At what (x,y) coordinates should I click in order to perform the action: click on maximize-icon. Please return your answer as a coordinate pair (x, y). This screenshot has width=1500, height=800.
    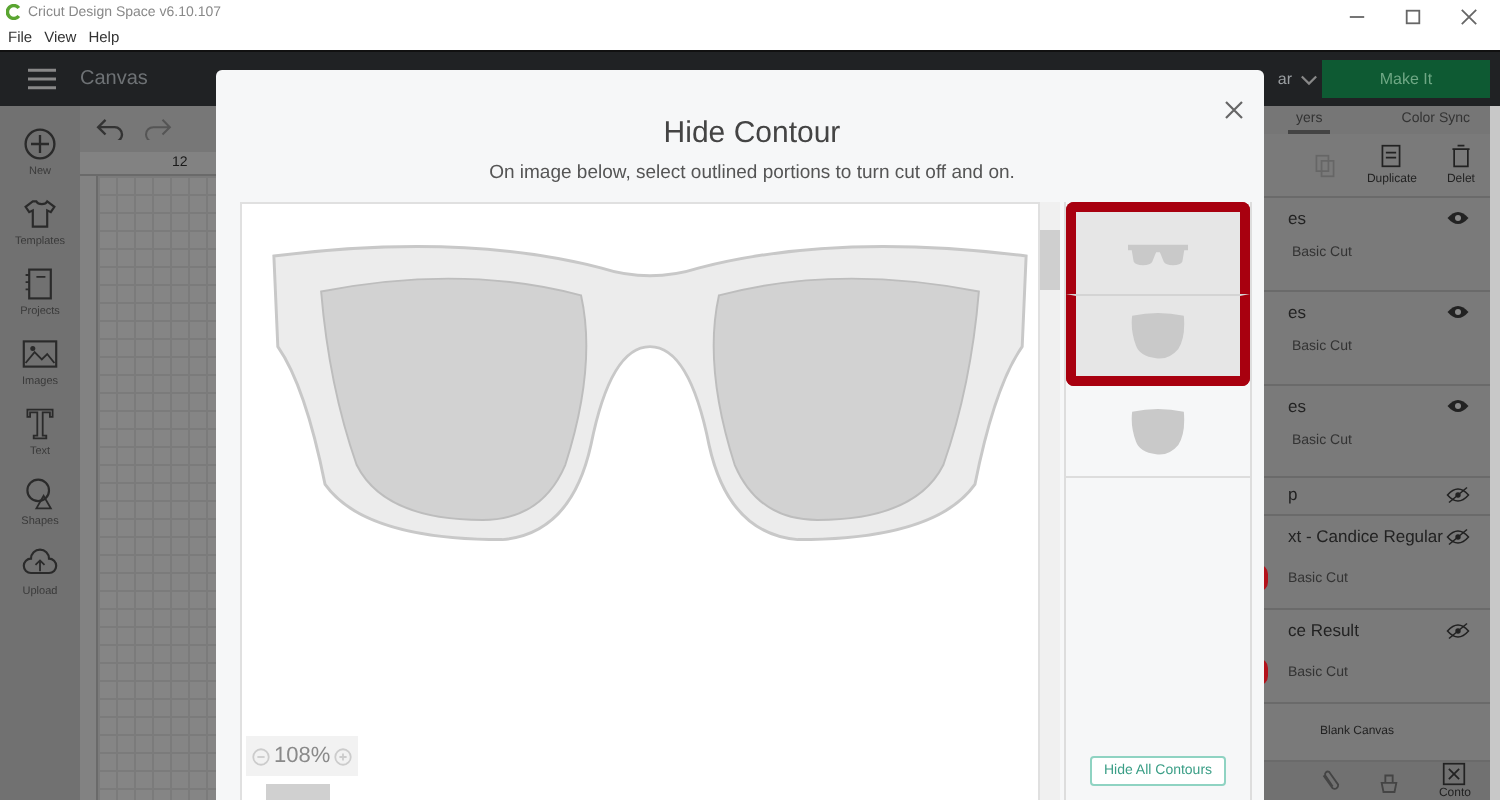
    Looking at the image, I should click on (1413, 16).